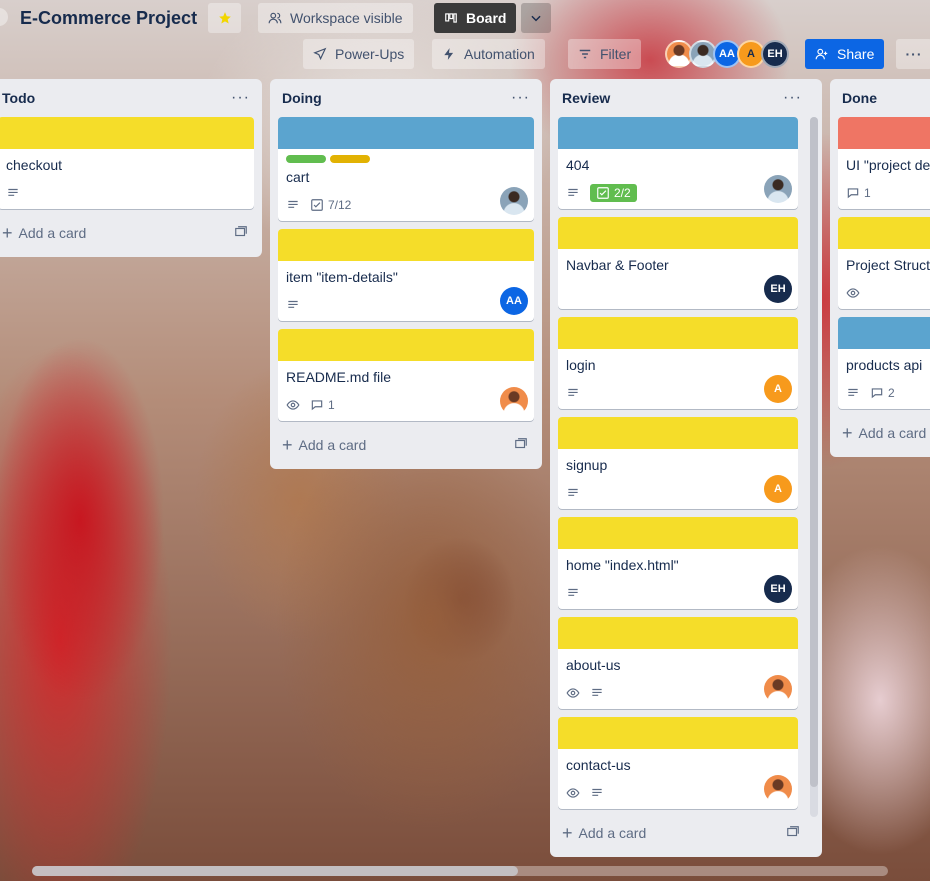 This screenshot has height=881, width=930. I want to click on checklist-complete-badge: 2/2, so click(613, 193).